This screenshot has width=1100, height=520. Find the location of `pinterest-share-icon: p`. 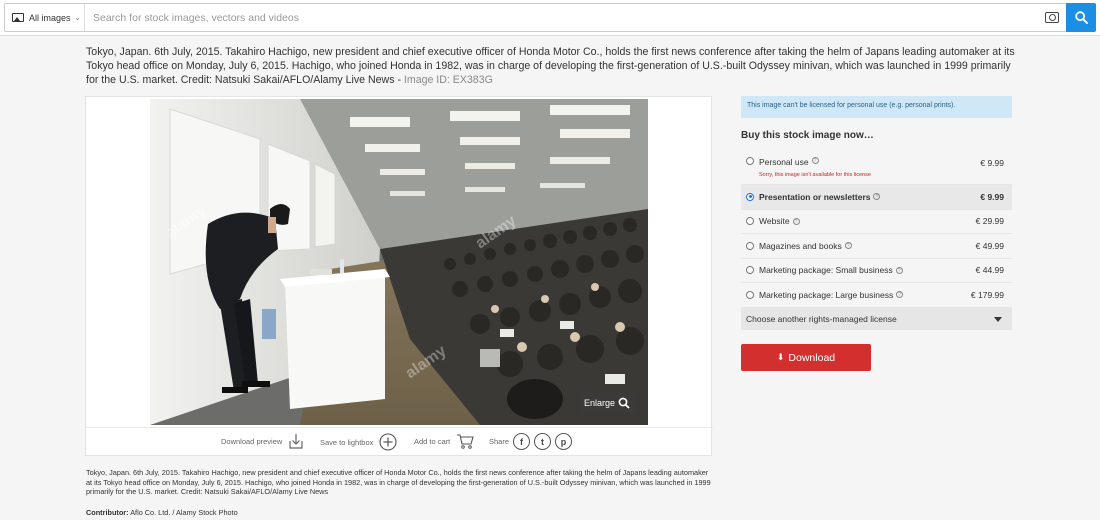

pinterest-share-icon: p is located at coordinates (564, 441).